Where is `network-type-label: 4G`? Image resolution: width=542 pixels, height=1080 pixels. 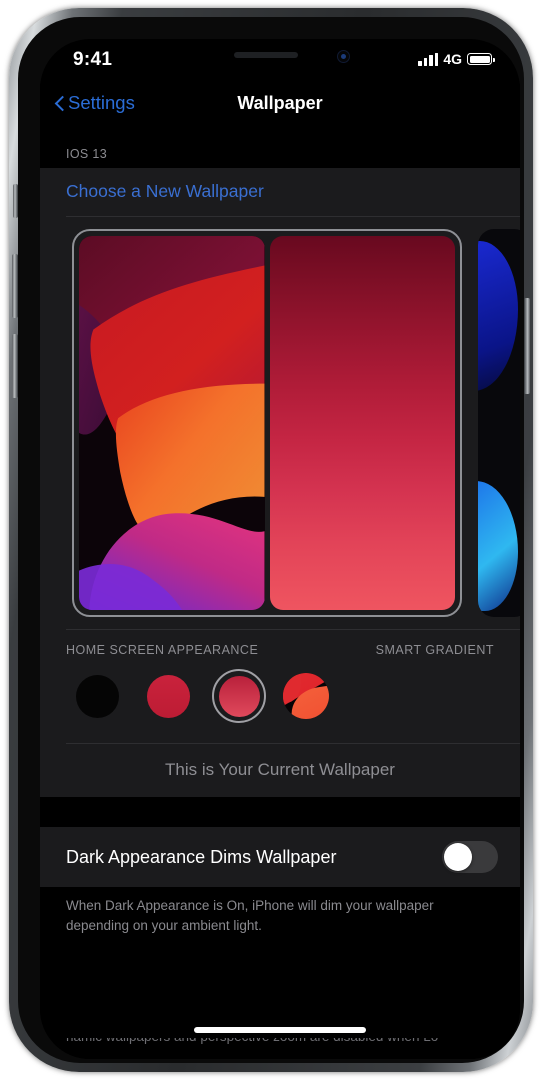 network-type-label: 4G is located at coordinates (452, 59).